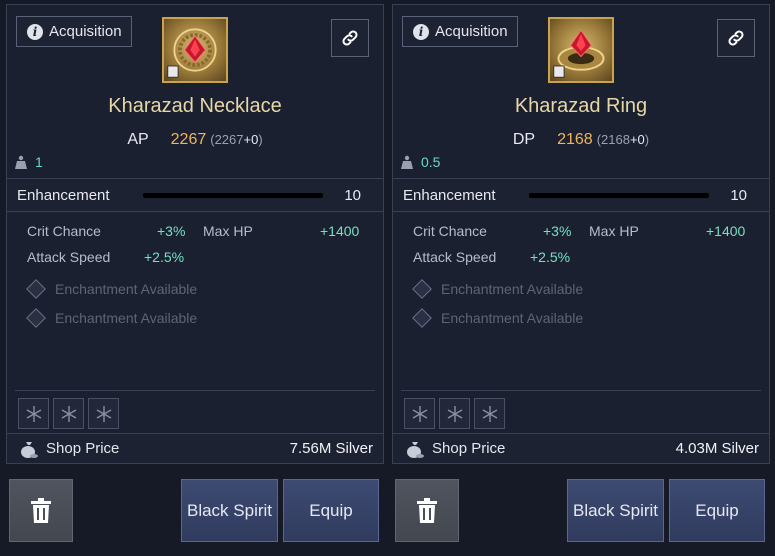 The width and height of the screenshot is (775, 556). What do you see at coordinates (581, 106) in the screenshot?
I see `item-name: Kharazad Ring` at bounding box center [581, 106].